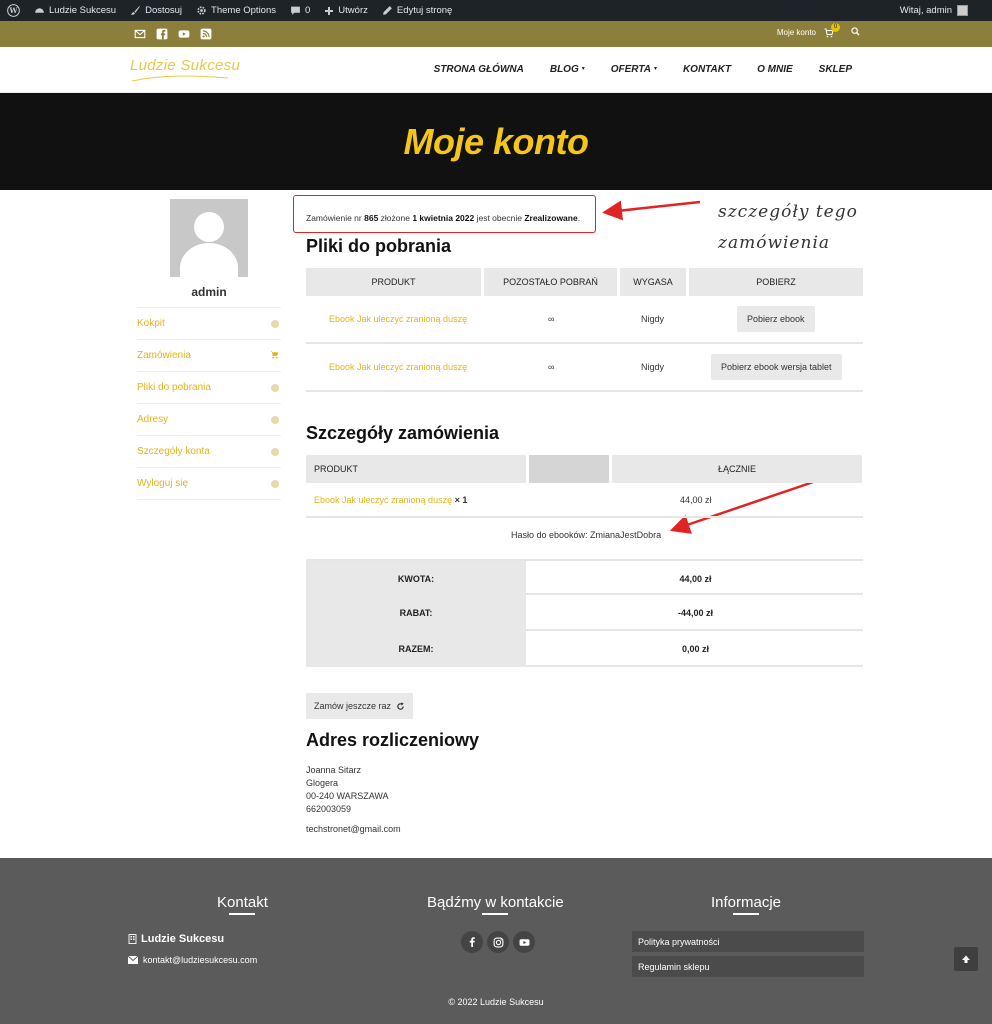 This screenshot has width=992, height=1024. Describe the element at coordinates (133, 960) in the screenshot. I see `envelope-icon` at that location.